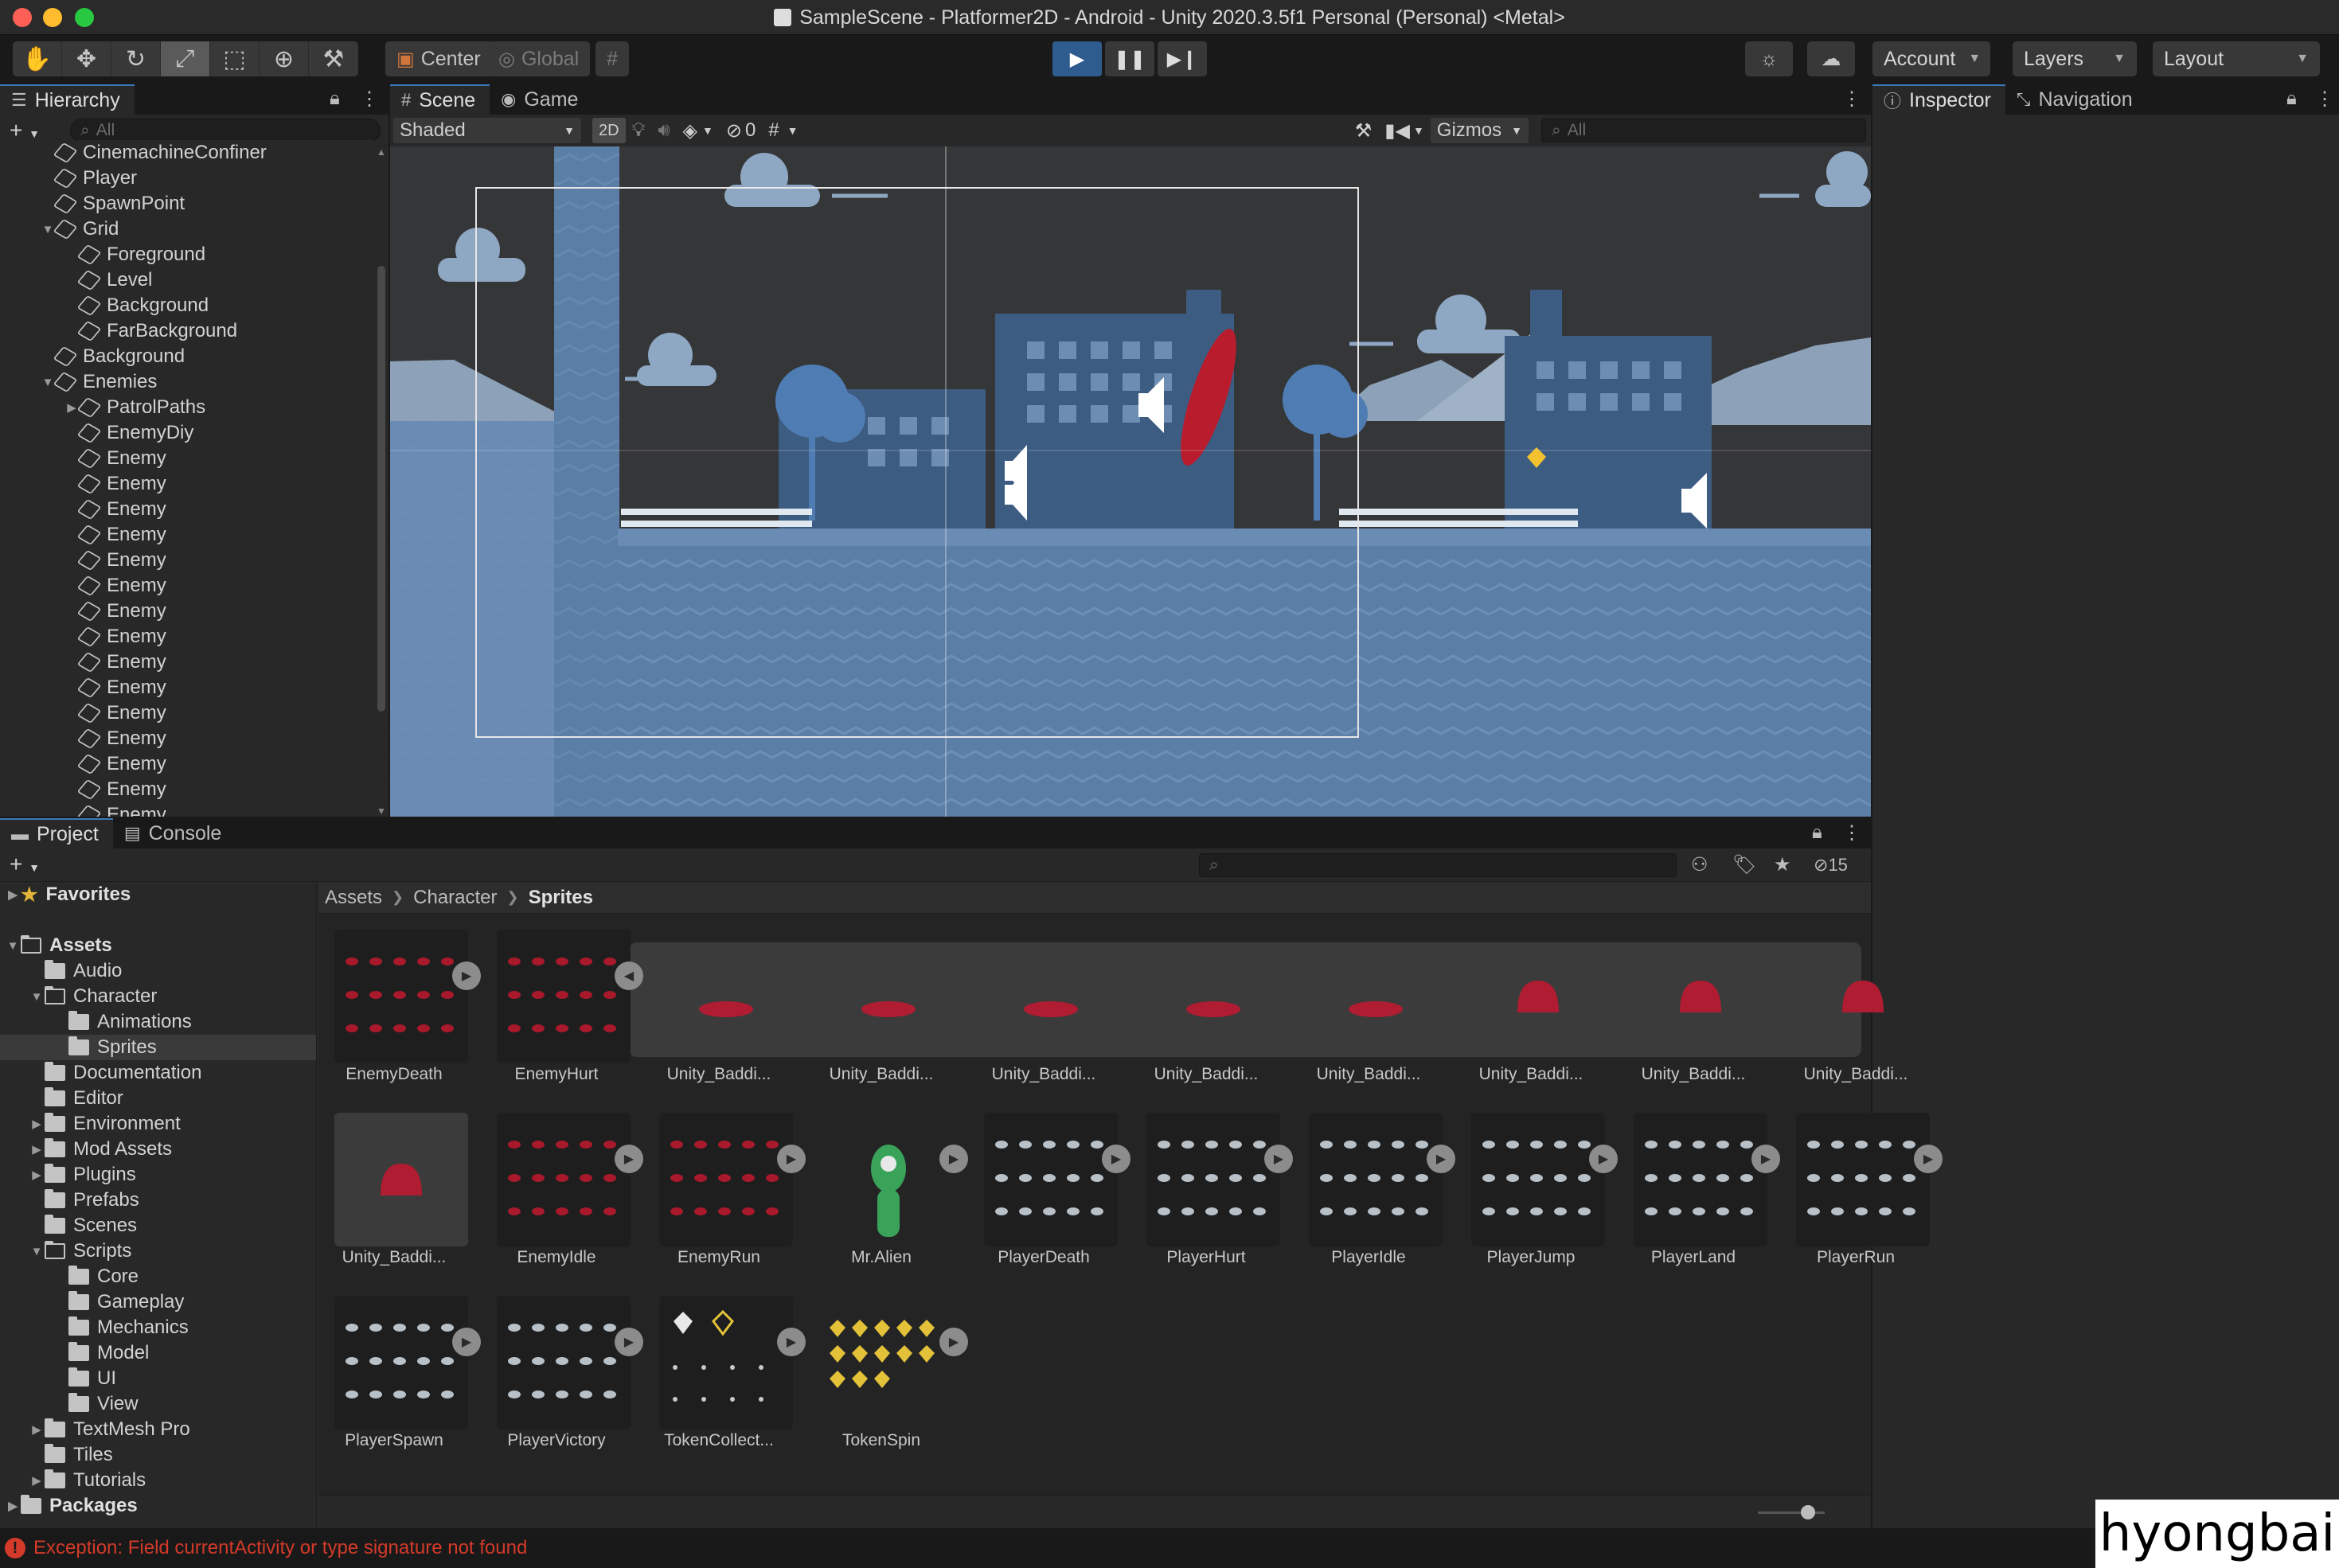  Describe the element at coordinates (2076, 99) in the screenshot. I see `tab-navigation: ⤡ Navigation` at that location.